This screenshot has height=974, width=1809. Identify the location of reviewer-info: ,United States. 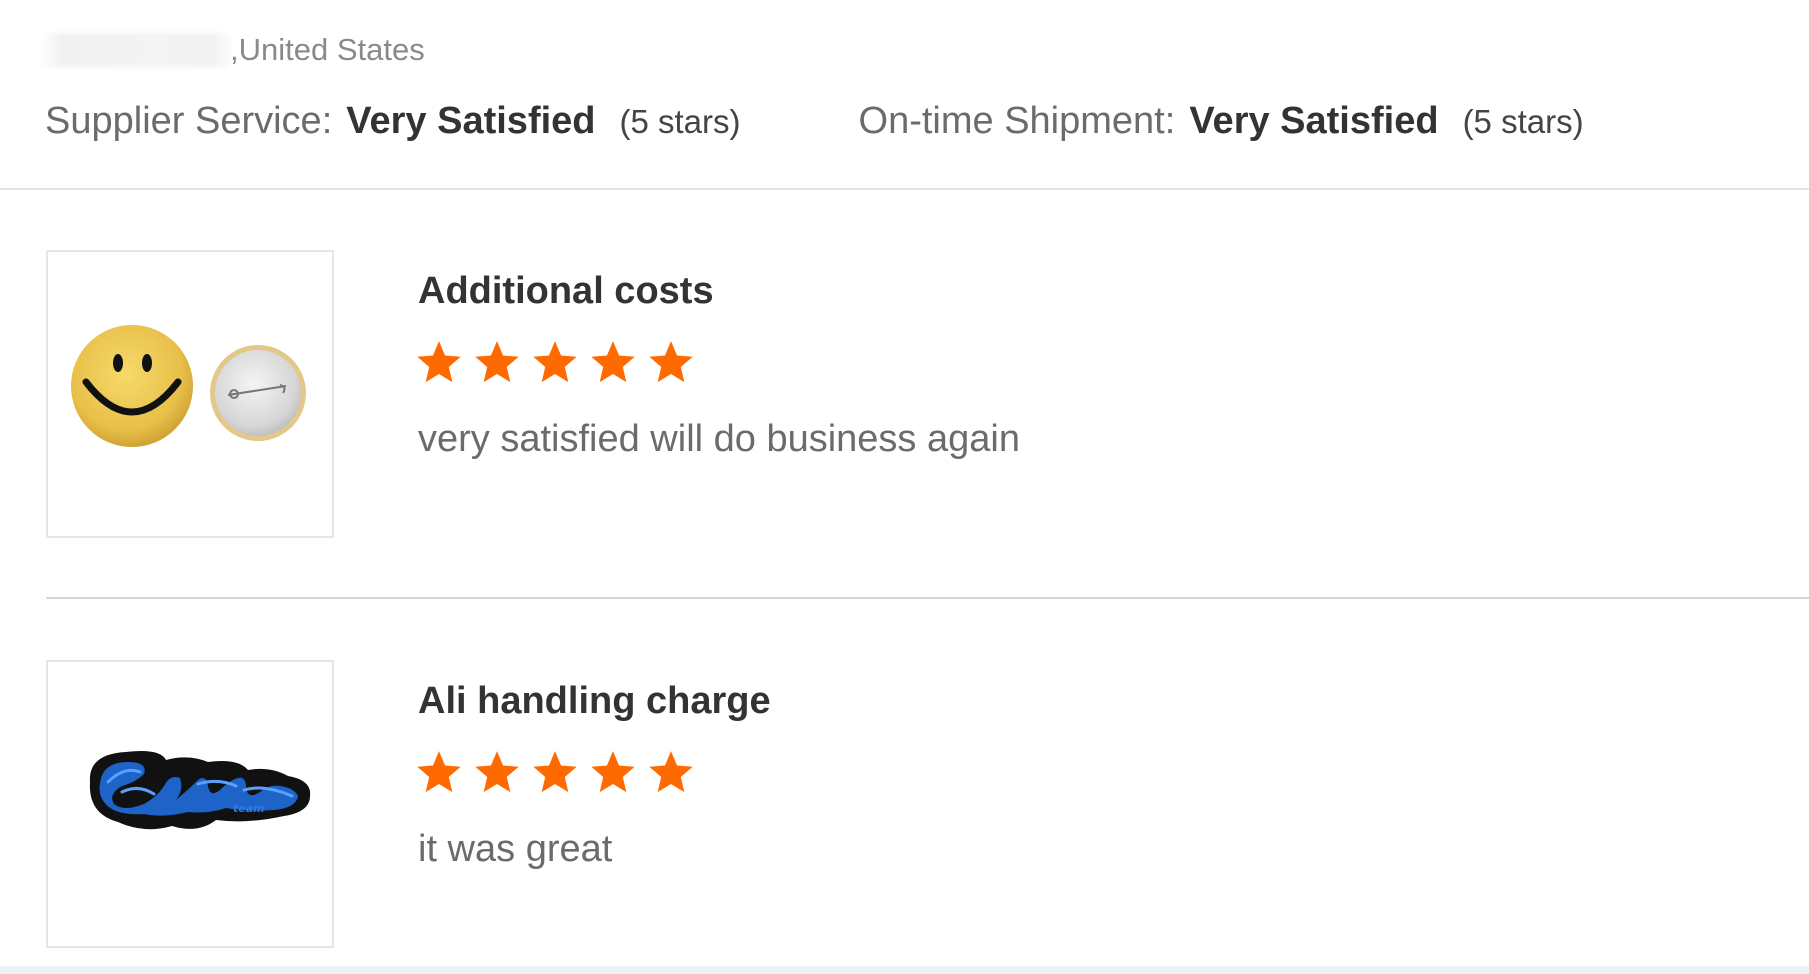
(232, 50).